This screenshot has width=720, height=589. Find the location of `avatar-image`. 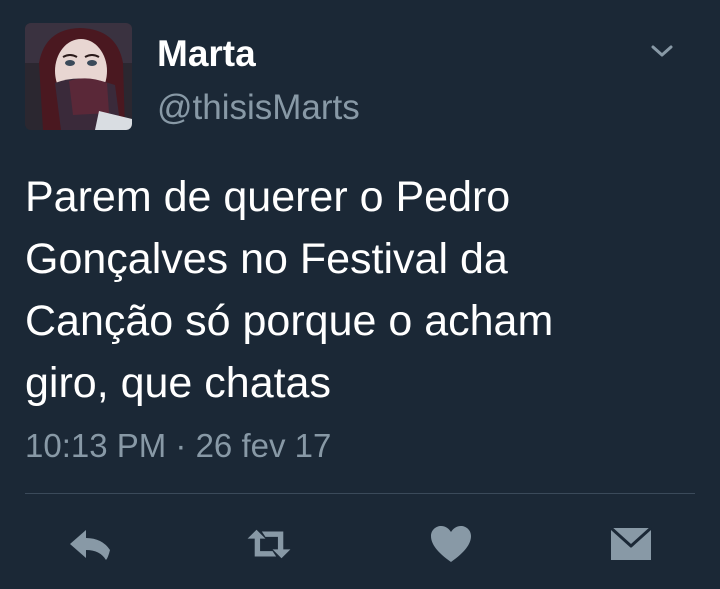

avatar-image is located at coordinates (78, 76).